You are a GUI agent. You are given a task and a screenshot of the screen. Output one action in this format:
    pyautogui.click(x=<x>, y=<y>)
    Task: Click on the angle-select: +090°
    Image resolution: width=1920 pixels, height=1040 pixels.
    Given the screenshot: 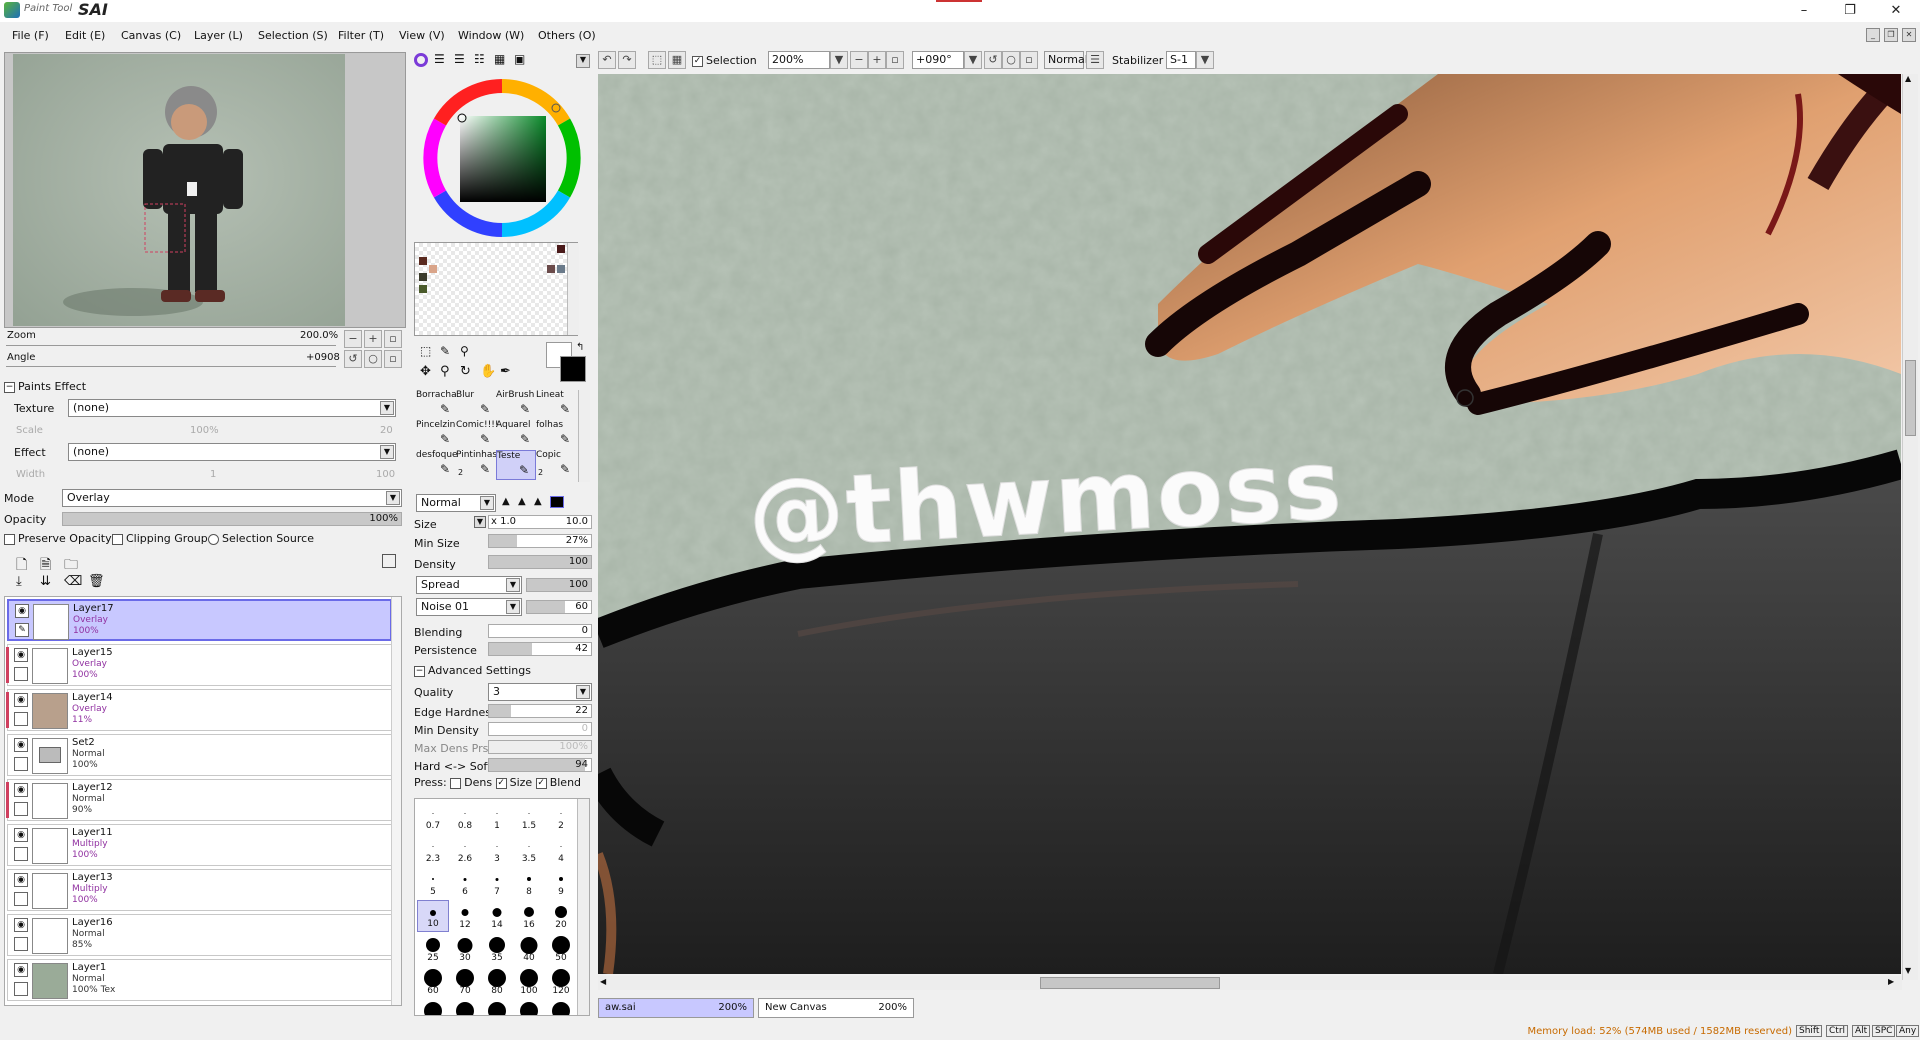 What is the action you would take?
    pyautogui.click(x=938, y=60)
    